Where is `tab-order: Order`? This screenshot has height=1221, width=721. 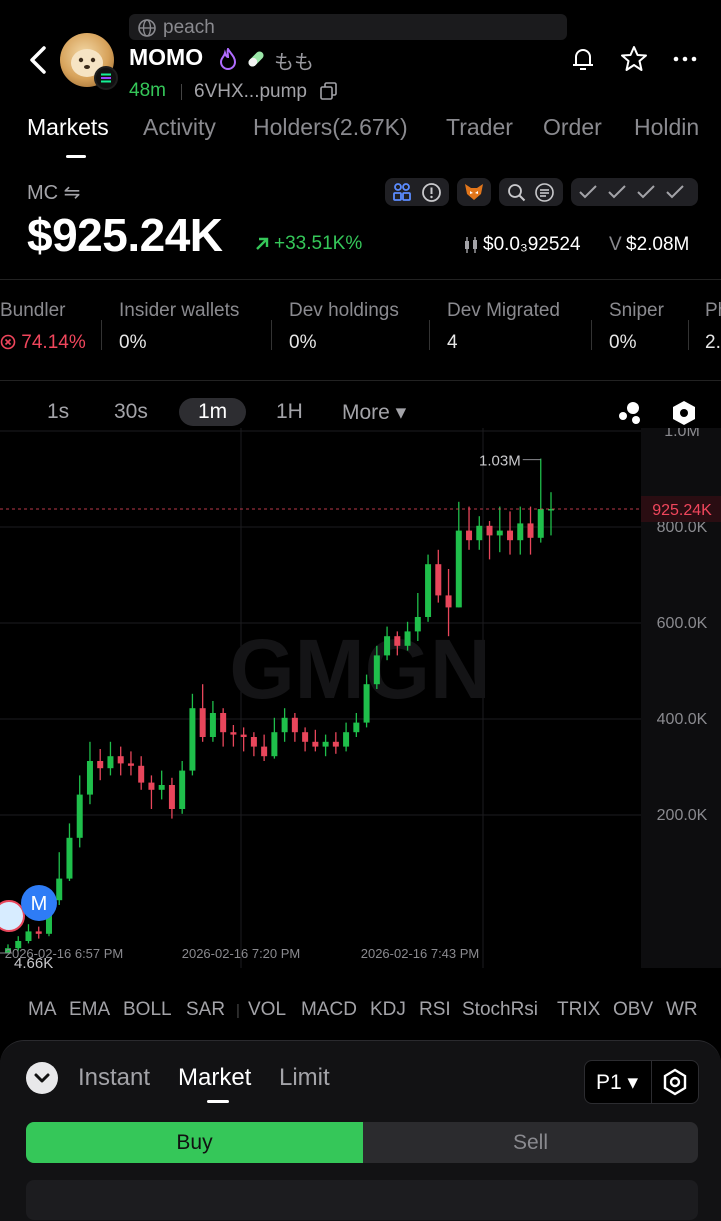 tab-order: Order is located at coordinates (572, 127).